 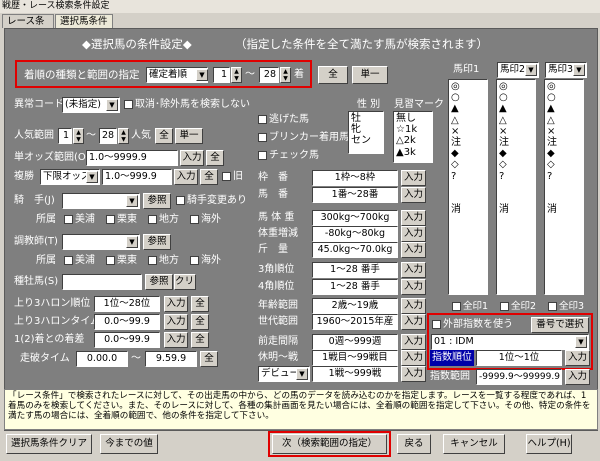 I want to click on mark3-list: ◎ ○ ▲ △ × 注 ◆ ◇ ? 消, so click(x=564, y=187).